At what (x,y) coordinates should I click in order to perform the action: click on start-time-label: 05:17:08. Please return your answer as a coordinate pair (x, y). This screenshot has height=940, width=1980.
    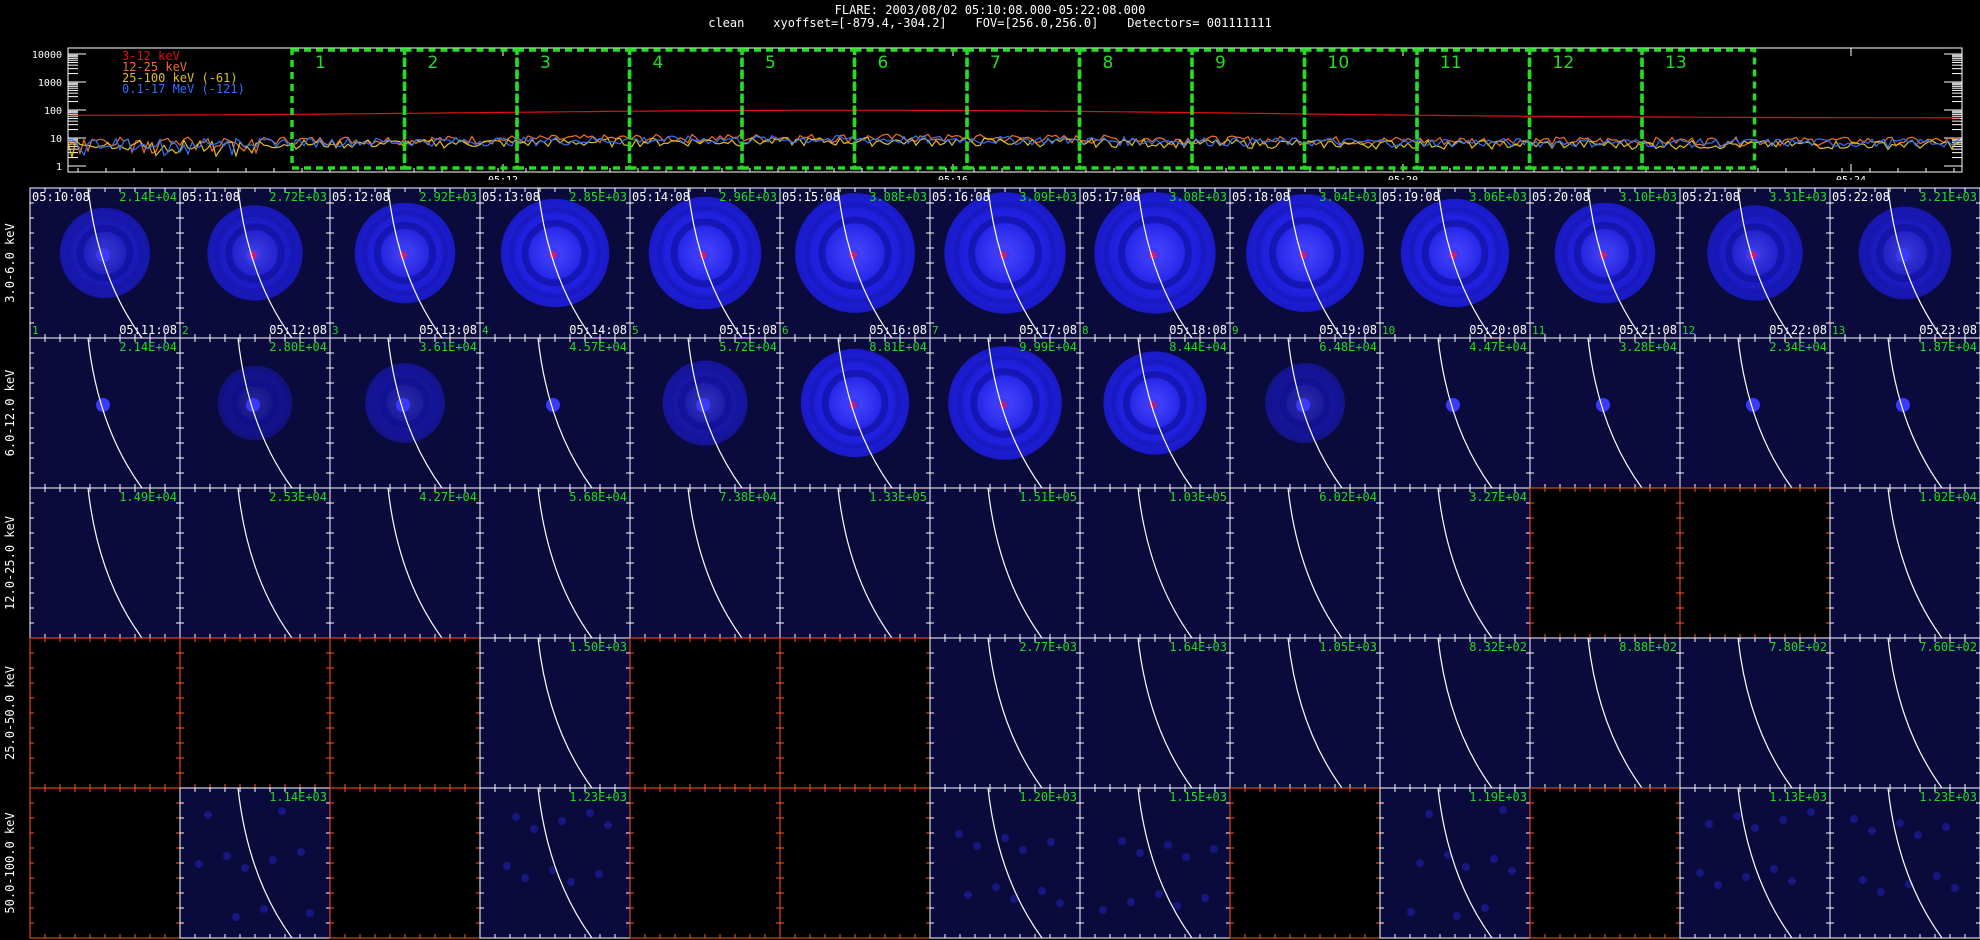
    Looking at the image, I should click on (1111, 197).